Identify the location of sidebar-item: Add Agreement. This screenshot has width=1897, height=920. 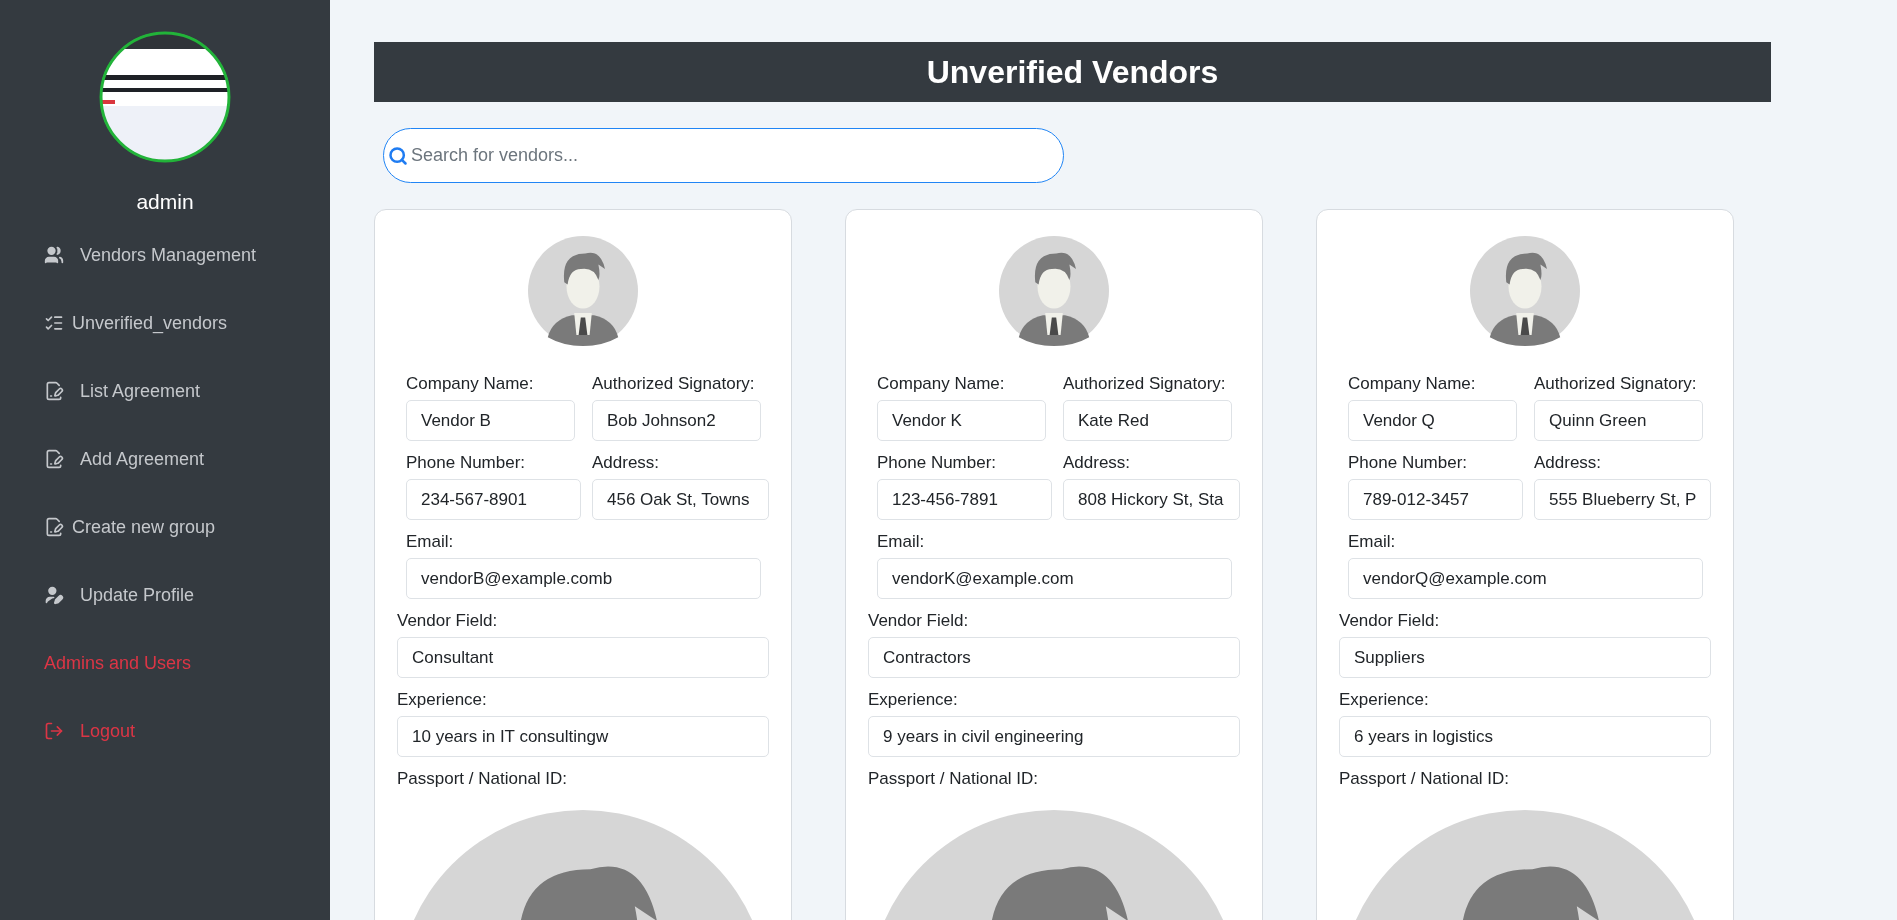
(187, 459).